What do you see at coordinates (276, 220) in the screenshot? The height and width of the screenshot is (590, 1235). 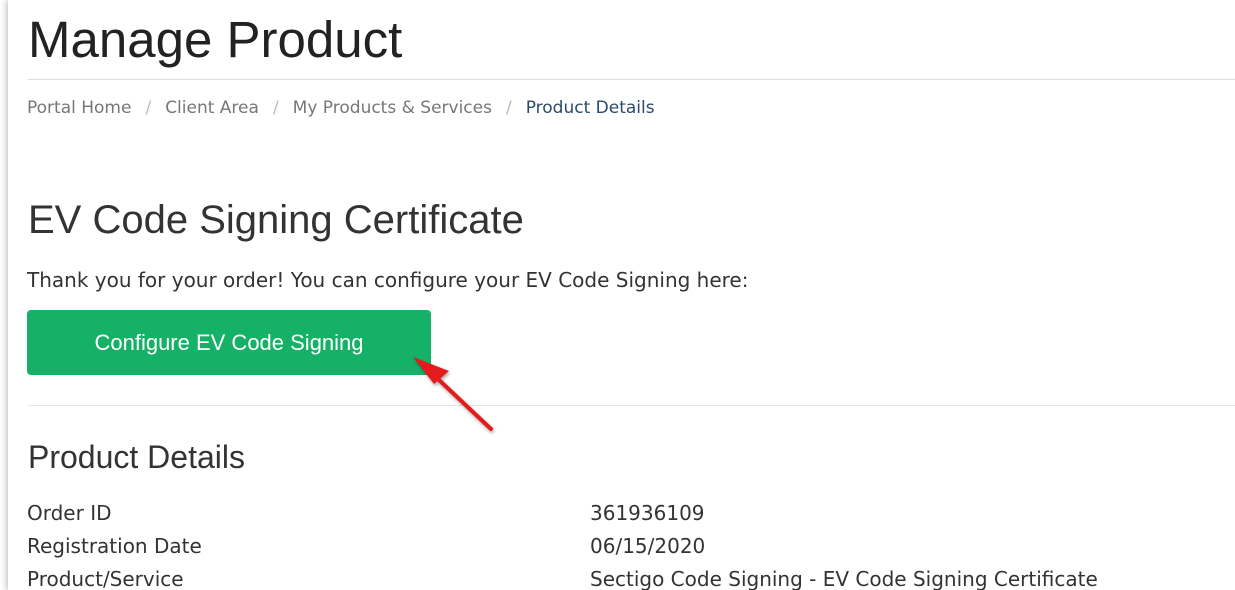 I see `product-title: EV Code Signing Certificate` at bounding box center [276, 220].